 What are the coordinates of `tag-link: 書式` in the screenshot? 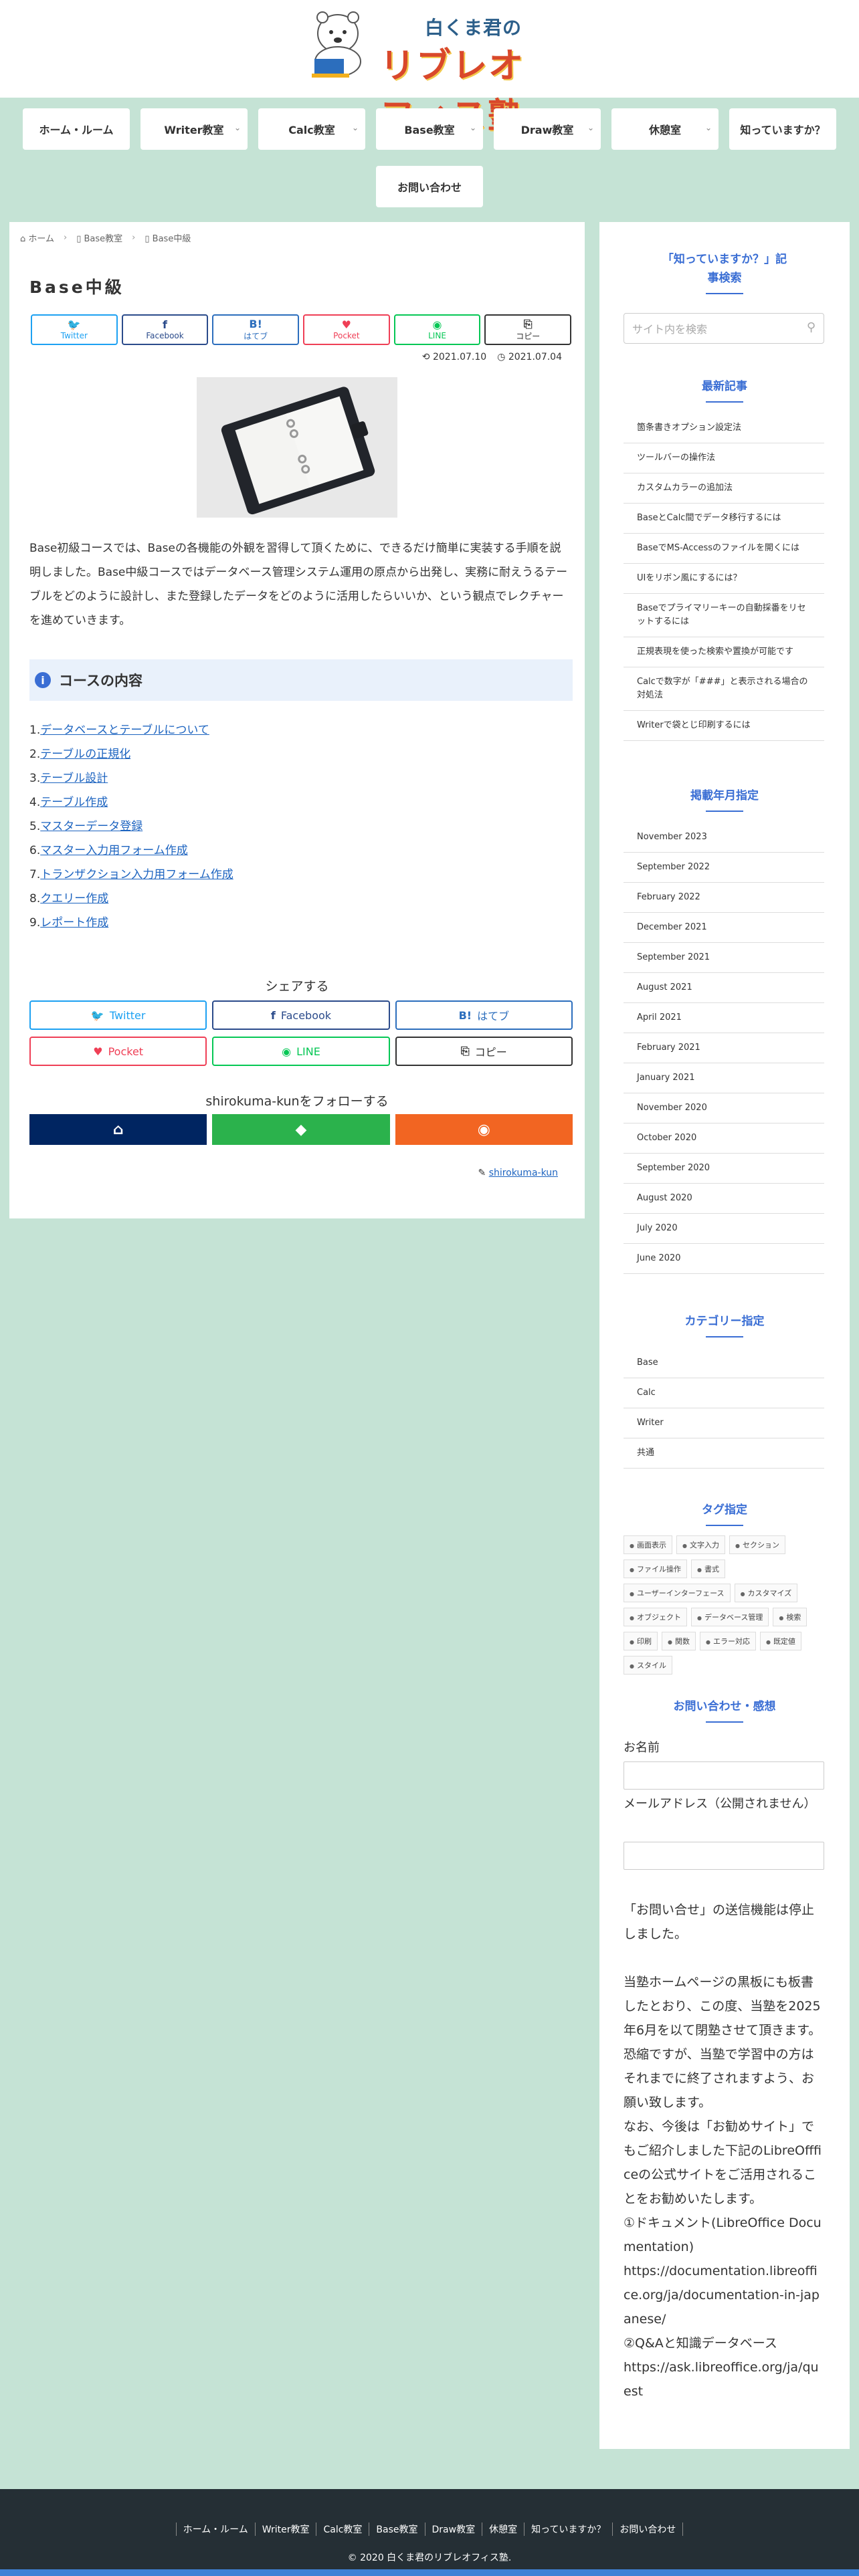 It's located at (708, 1569).